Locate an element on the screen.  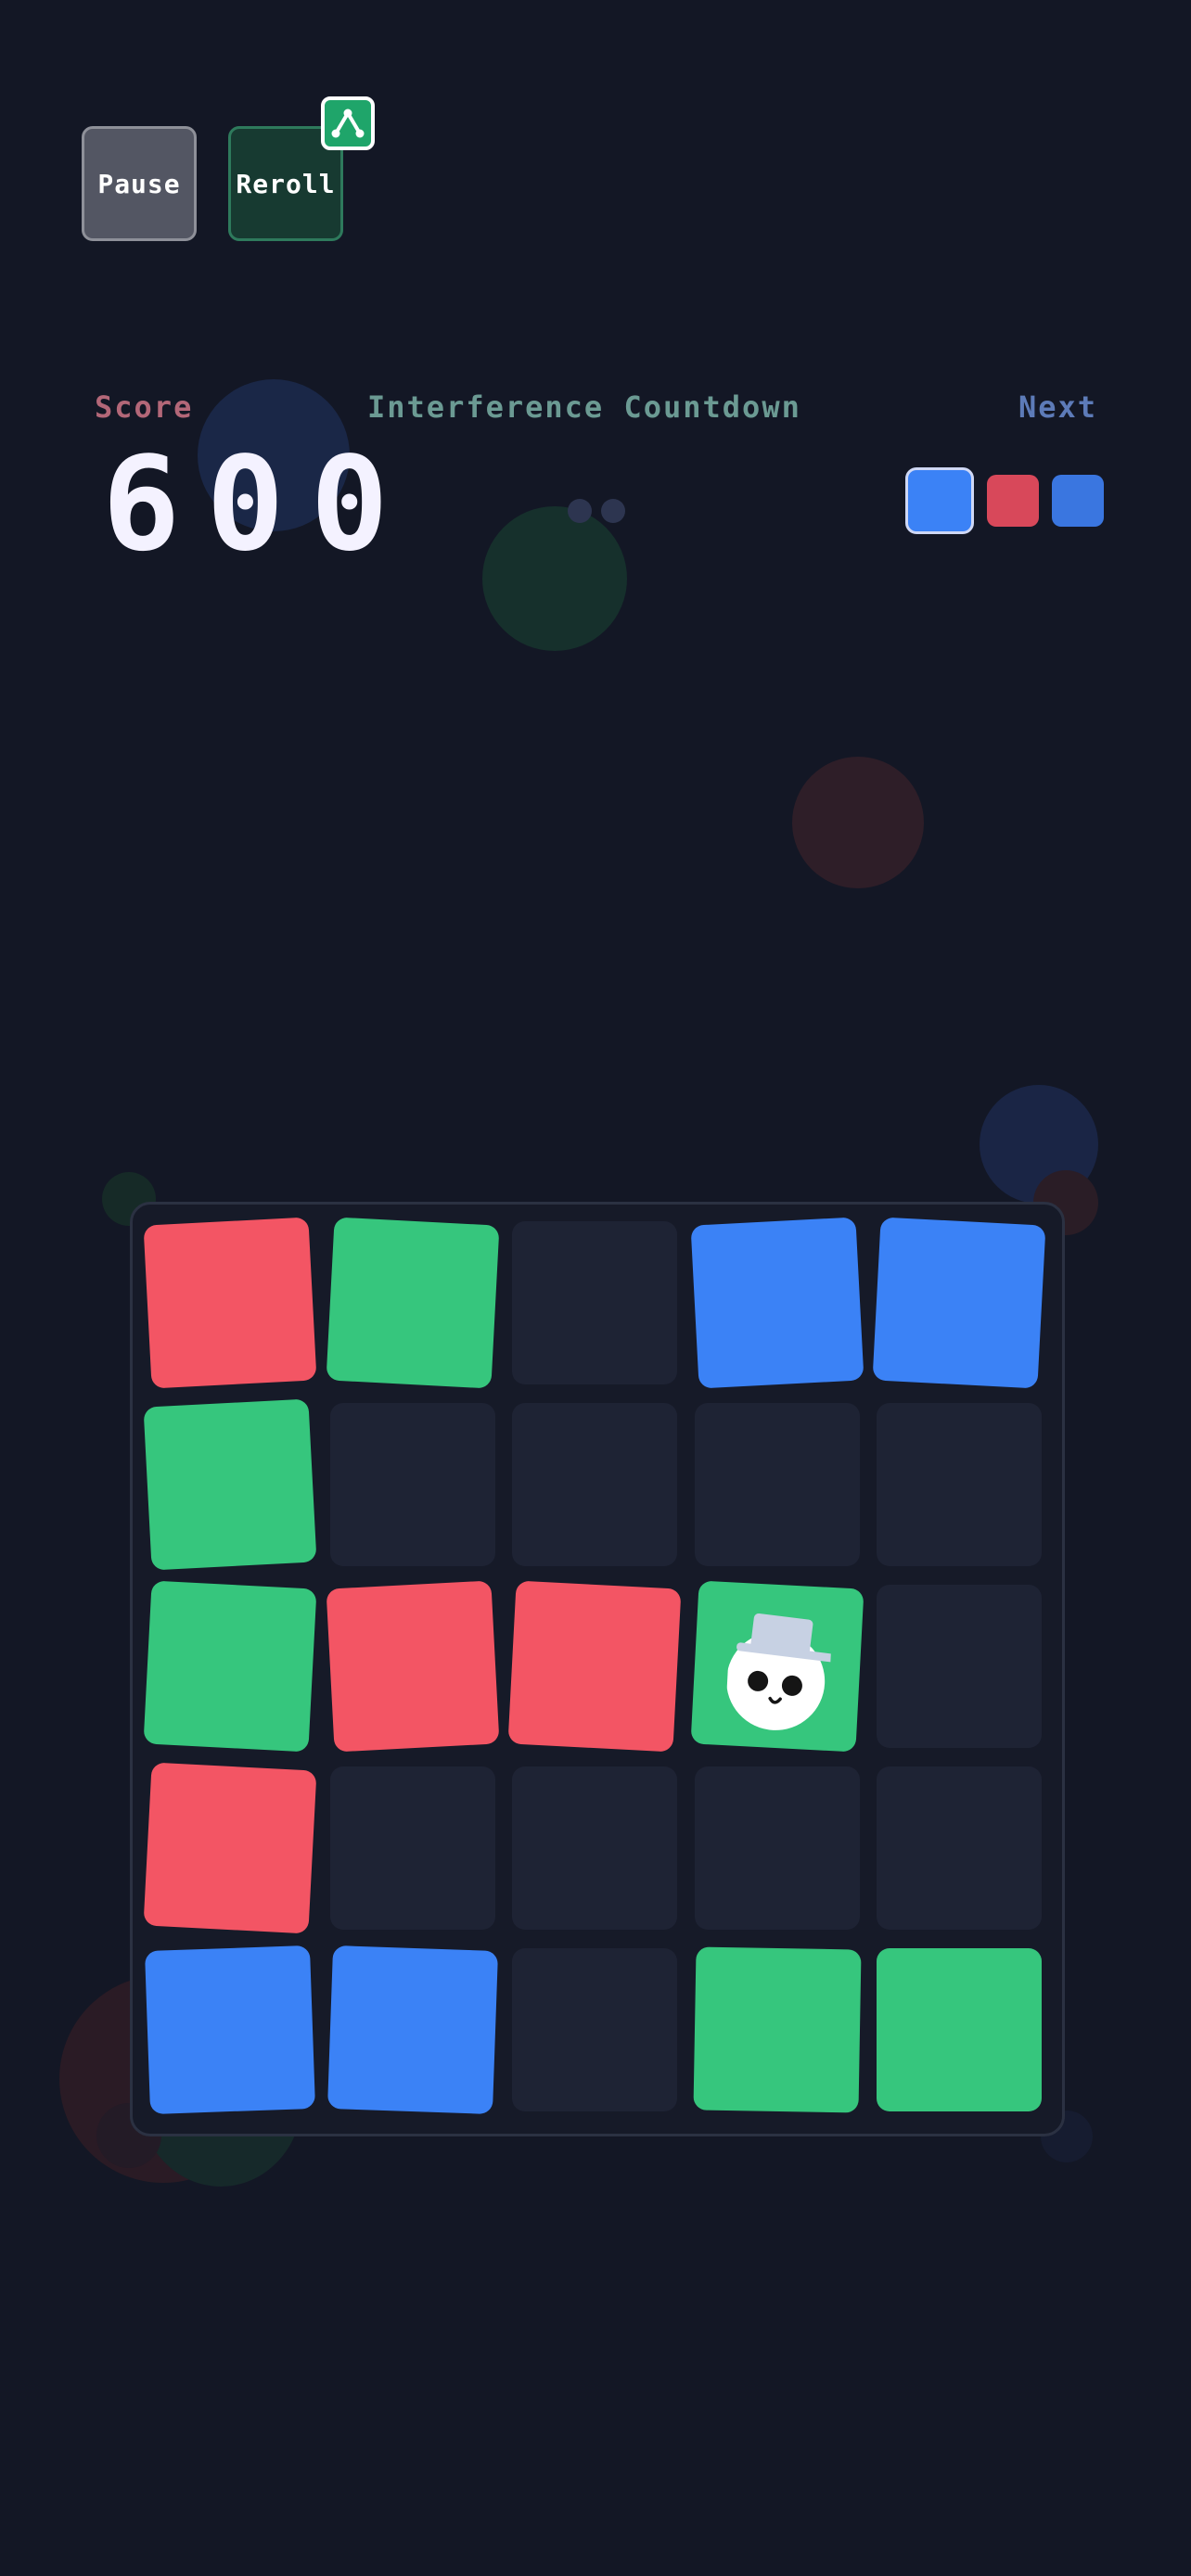
score-label: Score is located at coordinates (145, 407).